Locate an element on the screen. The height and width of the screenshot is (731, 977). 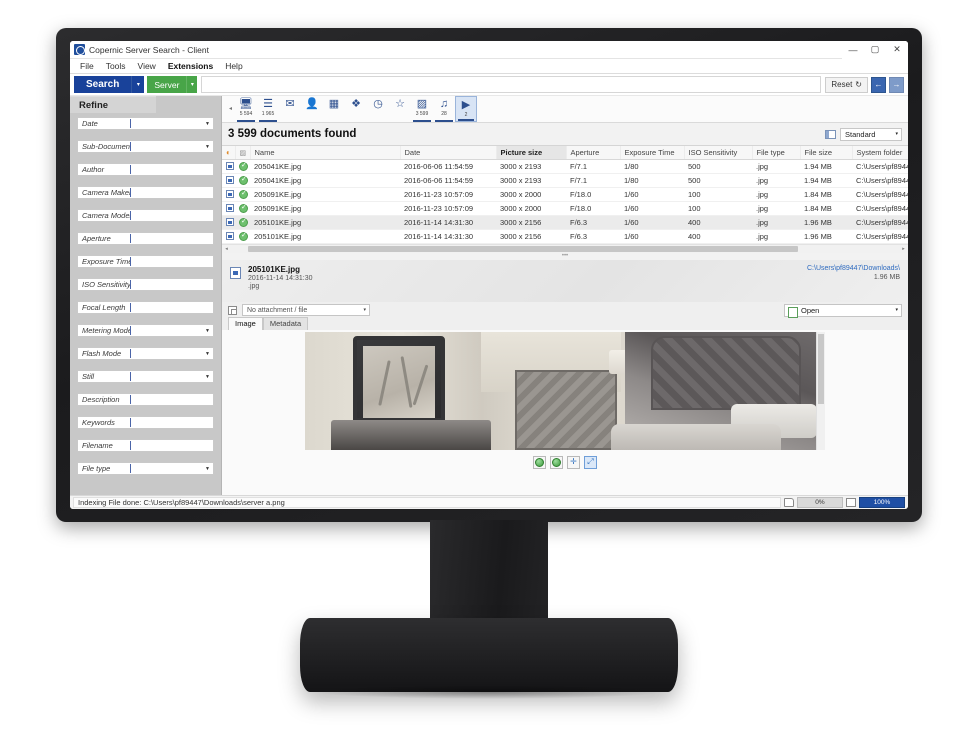
attachment-select: No attachment / file ▾ is located at coordinates (306, 310).